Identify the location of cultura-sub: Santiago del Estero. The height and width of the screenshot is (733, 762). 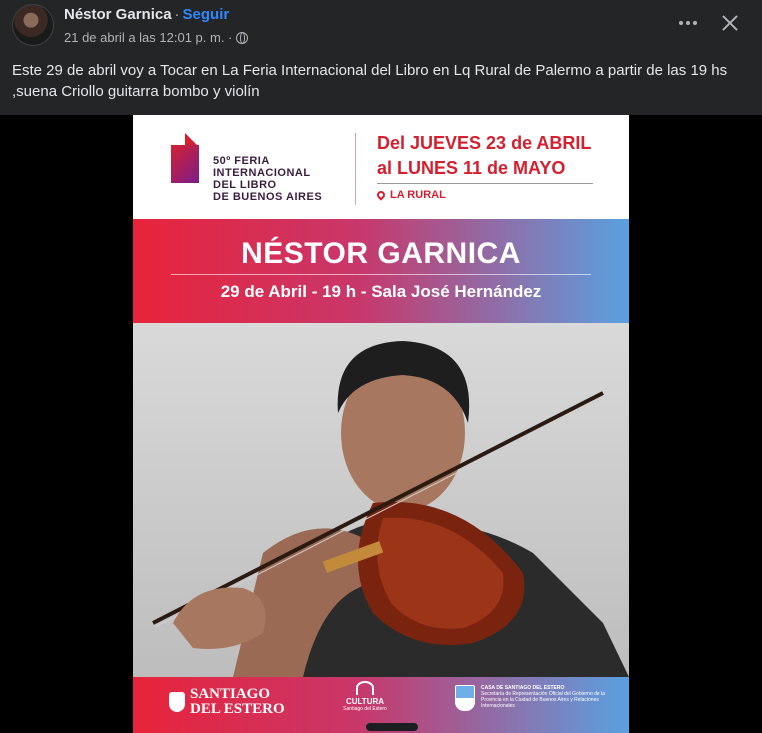
(365, 709).